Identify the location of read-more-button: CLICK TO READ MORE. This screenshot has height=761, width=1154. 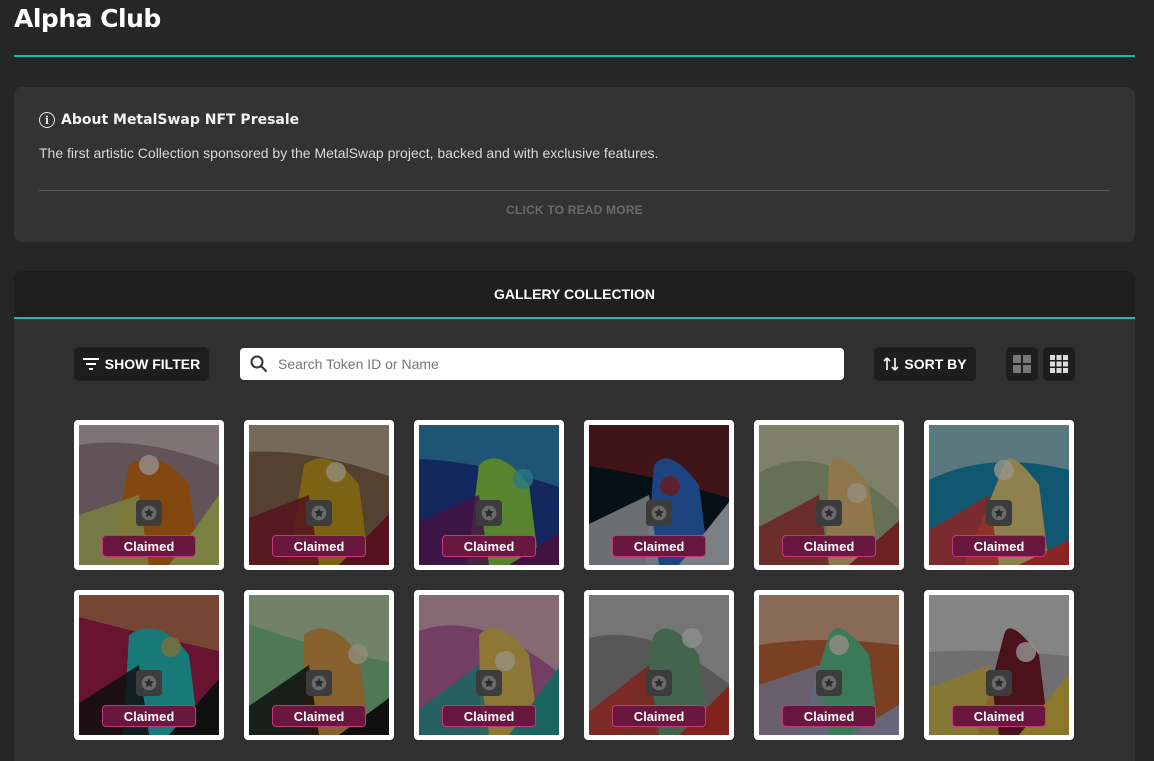
(574, 210).